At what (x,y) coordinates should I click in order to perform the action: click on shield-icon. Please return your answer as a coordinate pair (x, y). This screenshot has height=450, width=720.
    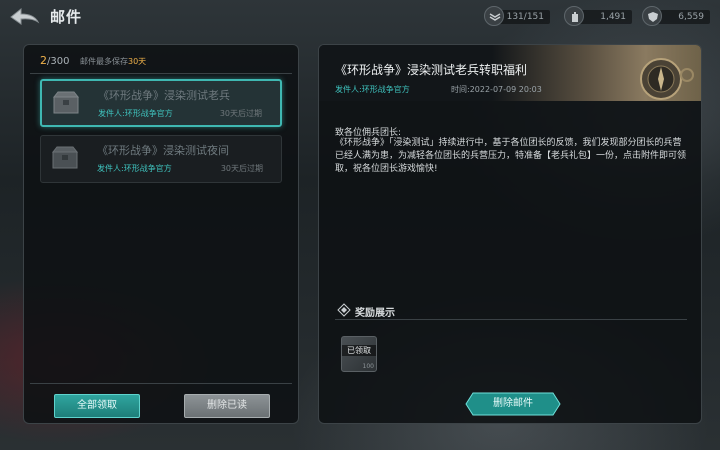
    Looking at the image, I should click on (652, 16).